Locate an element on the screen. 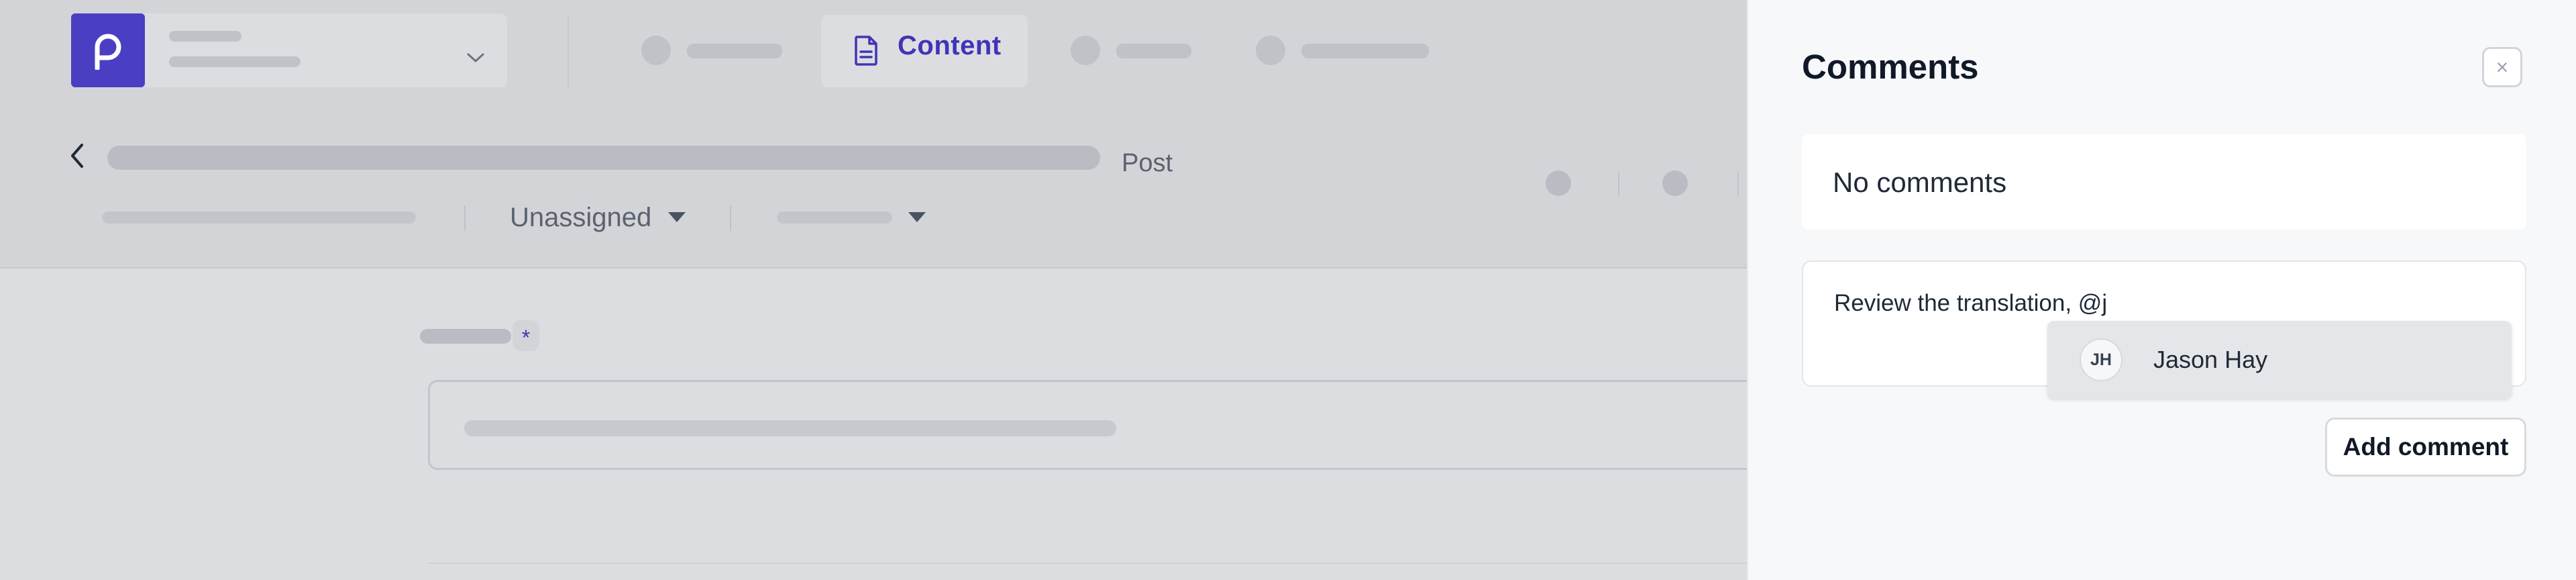 This screenshot has width=2576, height=580. chevron-down-icon is located at coordinates (475, 57).